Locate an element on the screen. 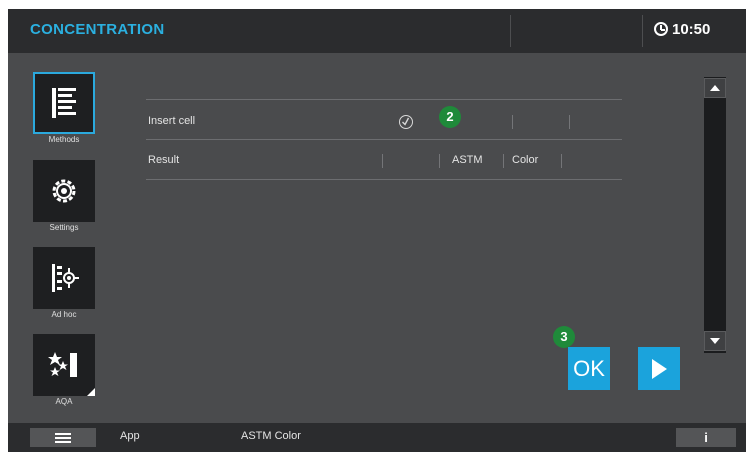 The width and height of the screenshot is (754, 459). menu-button is located at coordinates (63, 437).